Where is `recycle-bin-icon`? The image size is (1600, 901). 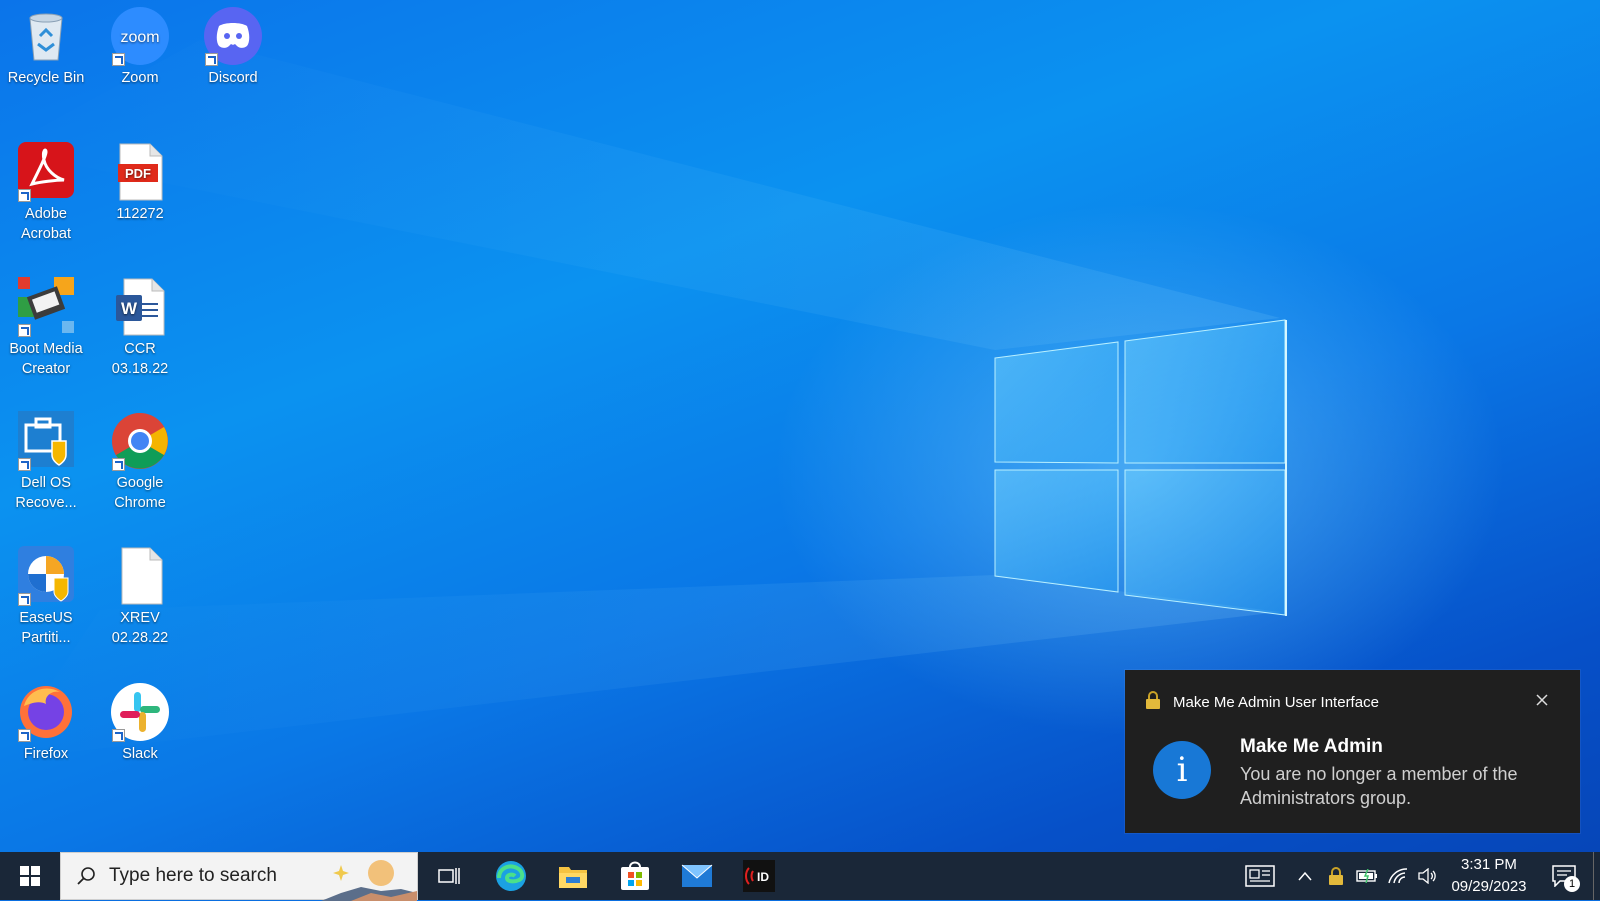
recycle-bin-icon is located at coordinates (46, 36).